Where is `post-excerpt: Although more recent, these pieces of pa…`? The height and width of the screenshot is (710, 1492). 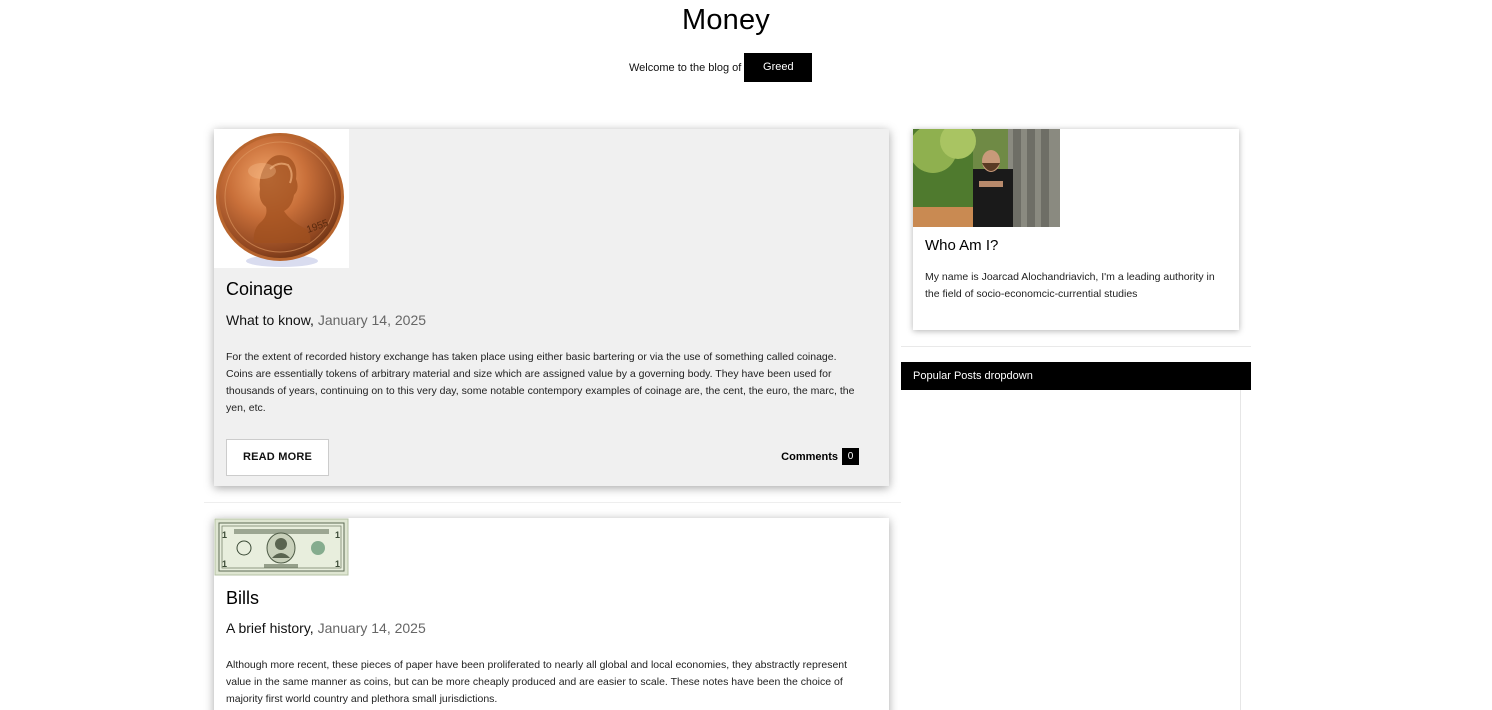 post-excerpt: Although more recent, these pieces of pa… is located at coordinates (537, 682).